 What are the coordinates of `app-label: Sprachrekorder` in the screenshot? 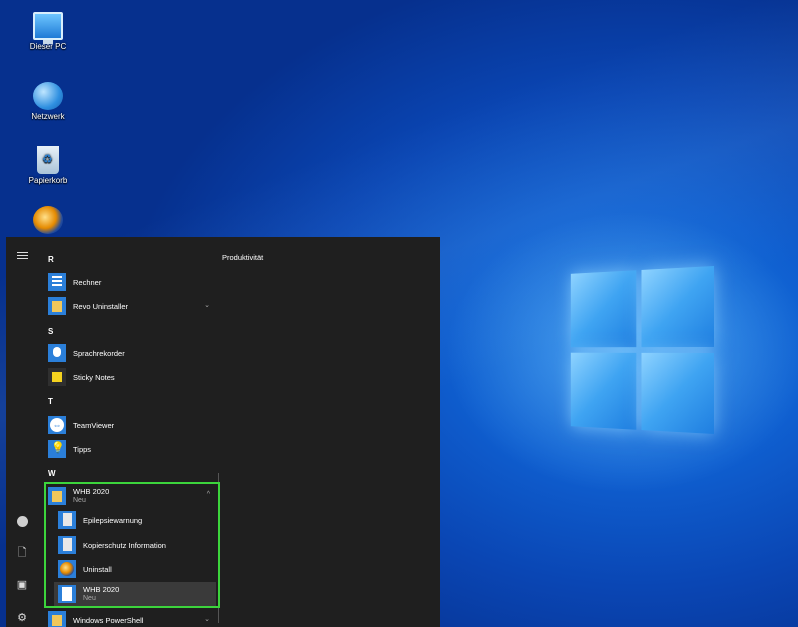 It's located at (99, 353).